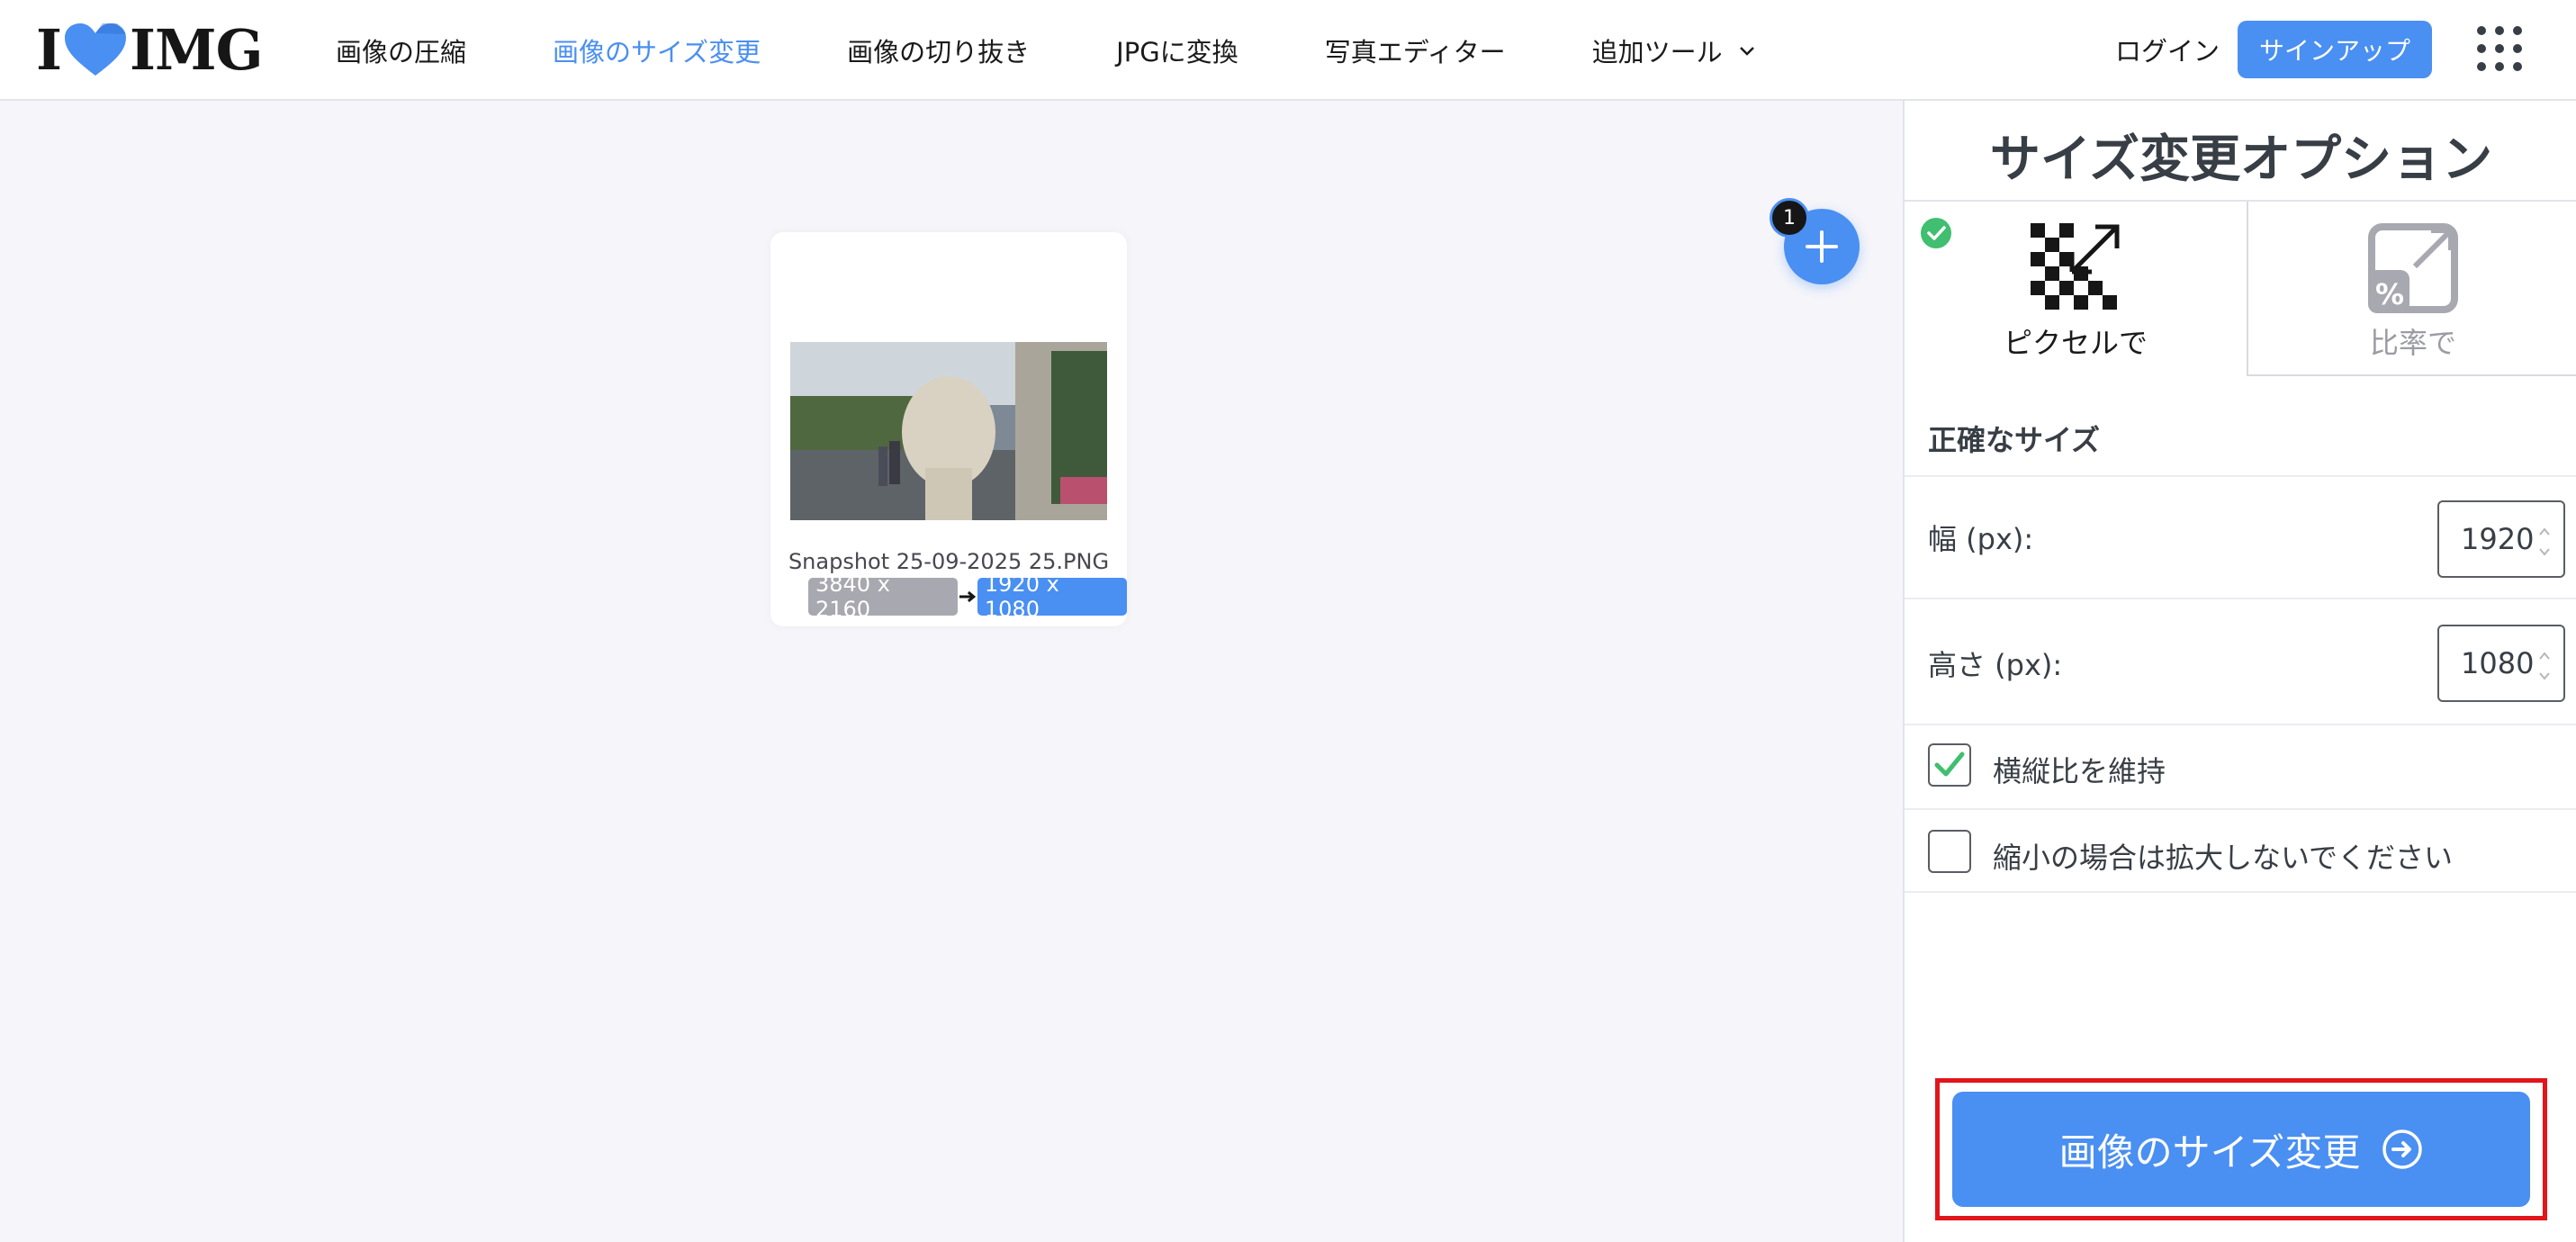  I want to click on plus-icon, so click(1822, 247).